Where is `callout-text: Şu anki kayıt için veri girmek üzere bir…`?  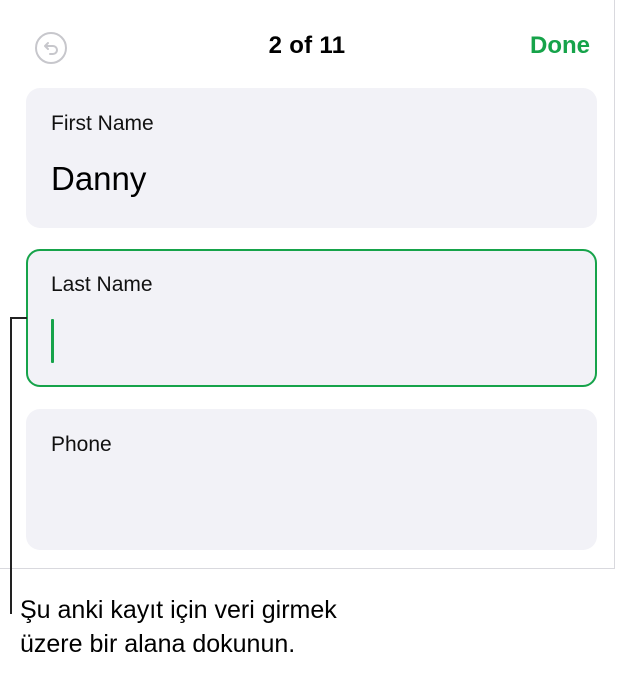 callout-text: Şu anki kayıt için veri girmek üzere bir… is located at coordinates (178, 627).